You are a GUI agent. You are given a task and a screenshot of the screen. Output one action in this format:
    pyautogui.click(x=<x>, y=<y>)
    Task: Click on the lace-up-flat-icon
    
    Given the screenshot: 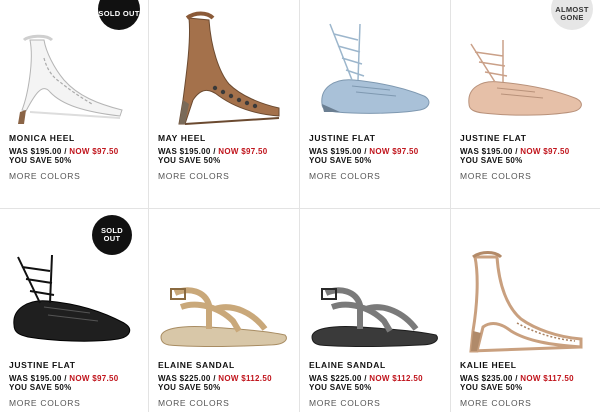 What is the action you would take?
    pyautogui.click(x=375, y=65)
    